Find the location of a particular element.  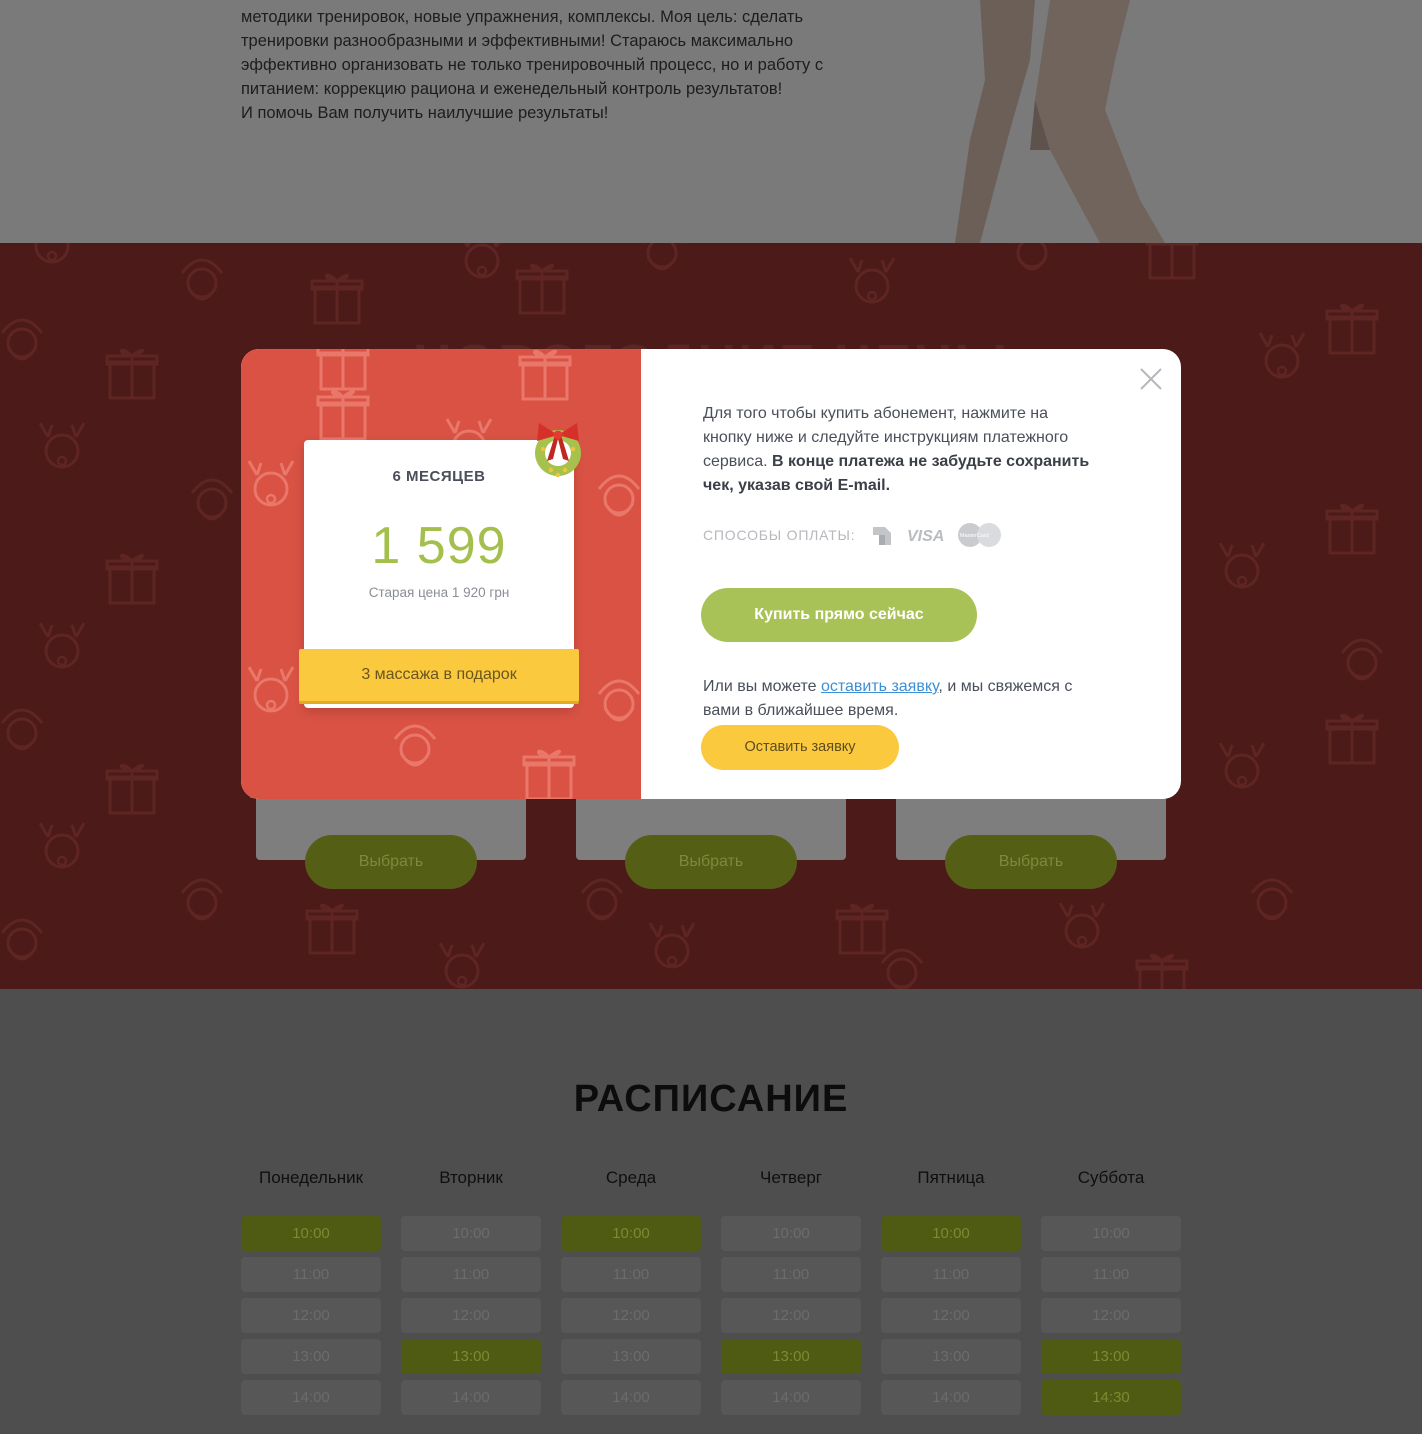

day-name: Пятница is located at coordinates (951, 1177).